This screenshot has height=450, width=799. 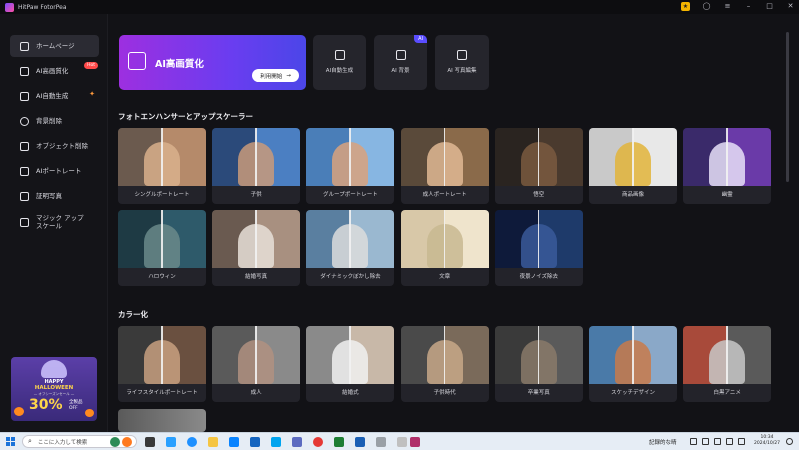 I want to click on photo-sample-card: 商品画像, so click(x=633, y=166).